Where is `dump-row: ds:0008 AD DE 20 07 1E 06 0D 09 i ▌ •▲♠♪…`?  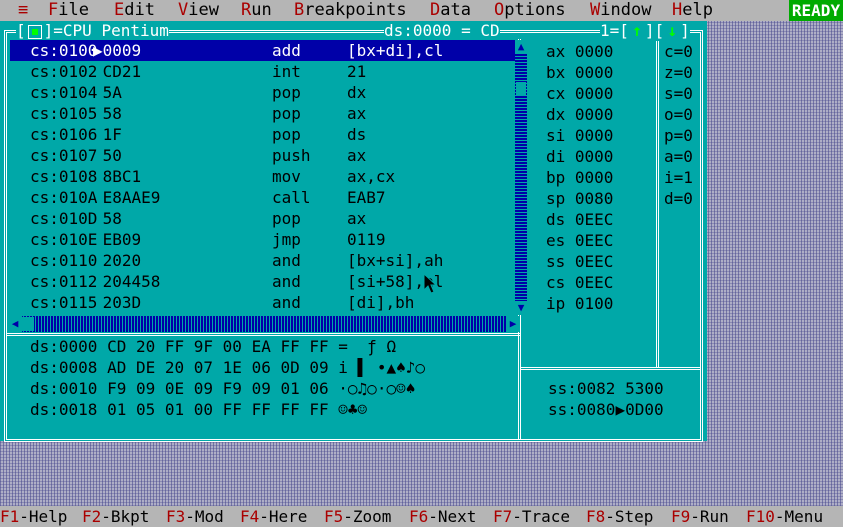
dump-row: ds:0008 AD DE 20 07 1E 06 0D 09 i ▌ •▲♠♪… is located at coordinates (227, 367).